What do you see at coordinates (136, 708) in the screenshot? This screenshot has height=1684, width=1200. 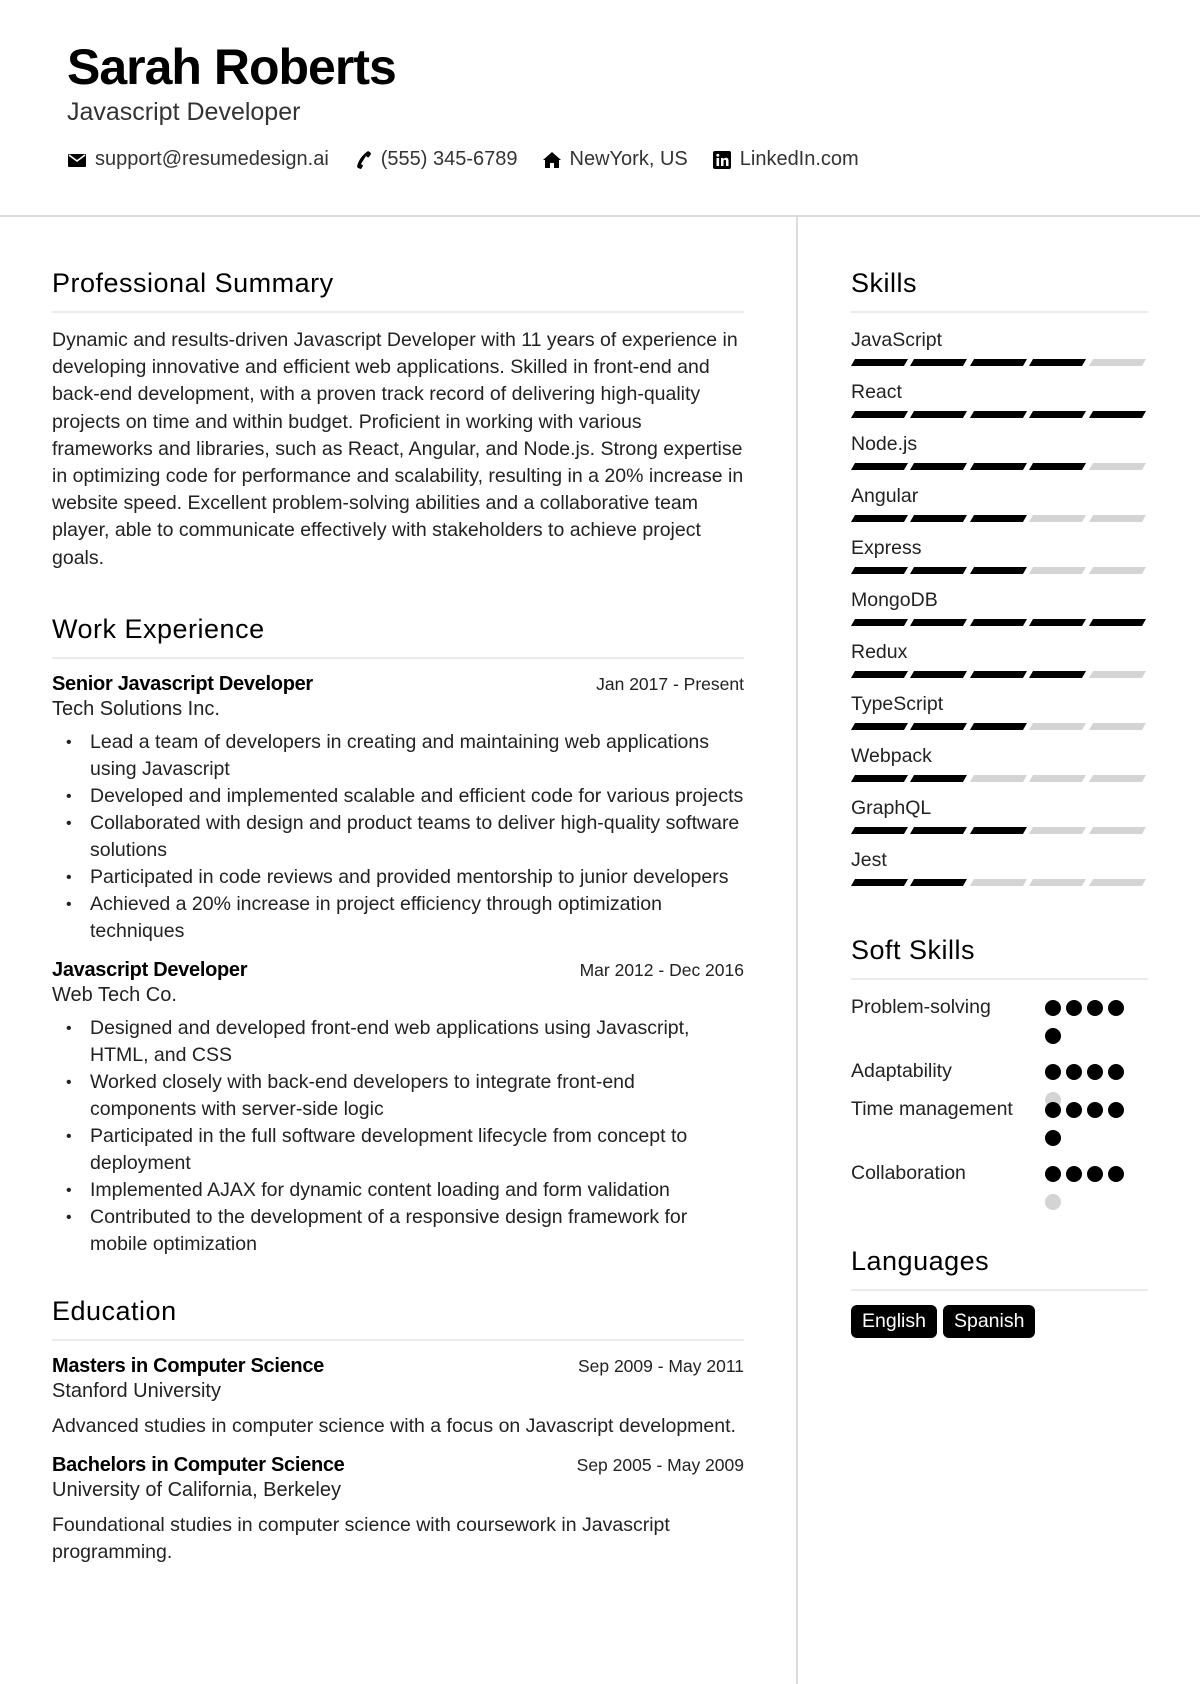 I see `job-company: Tech Solutions Inc.` at bounding box center [136, 708].